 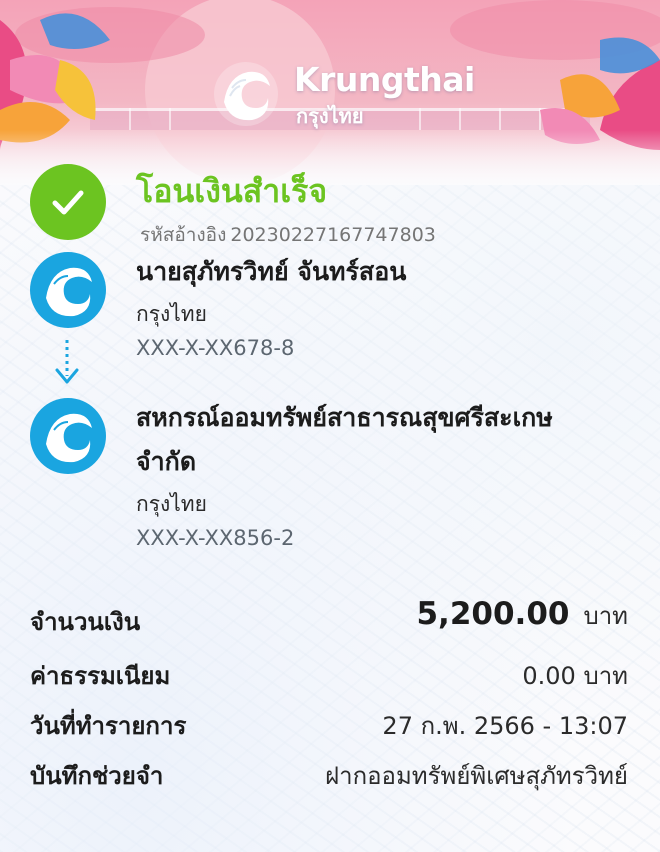 I want to click on receiver-bank-logo, so click(x=68, y=436).